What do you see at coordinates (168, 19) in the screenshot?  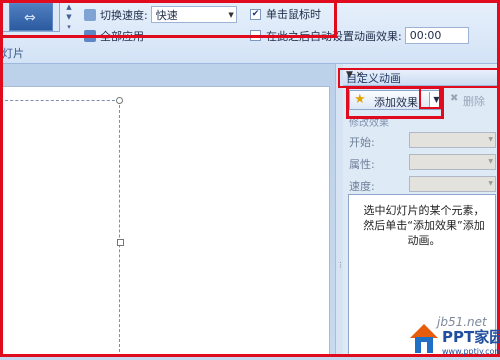 I see `highlight-ribbon` at bounding box center [168, 19].